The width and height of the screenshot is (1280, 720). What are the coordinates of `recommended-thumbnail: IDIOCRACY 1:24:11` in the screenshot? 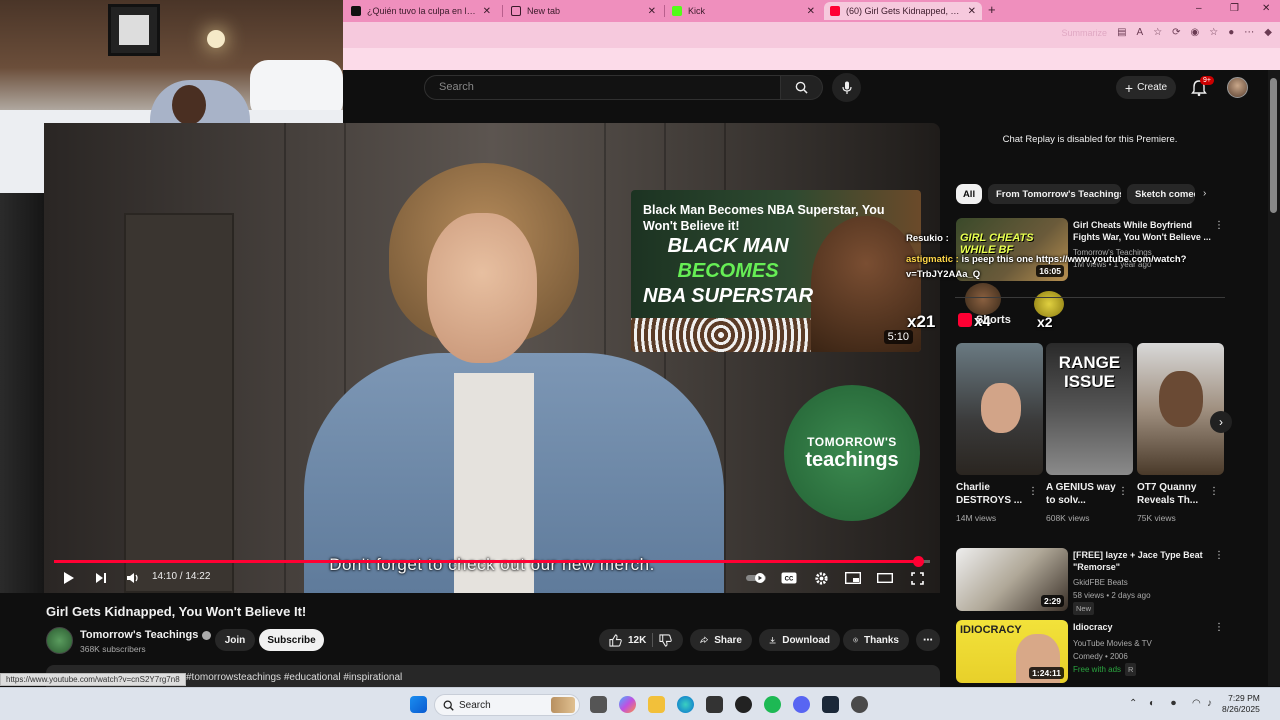 It's located at (1012, 651).